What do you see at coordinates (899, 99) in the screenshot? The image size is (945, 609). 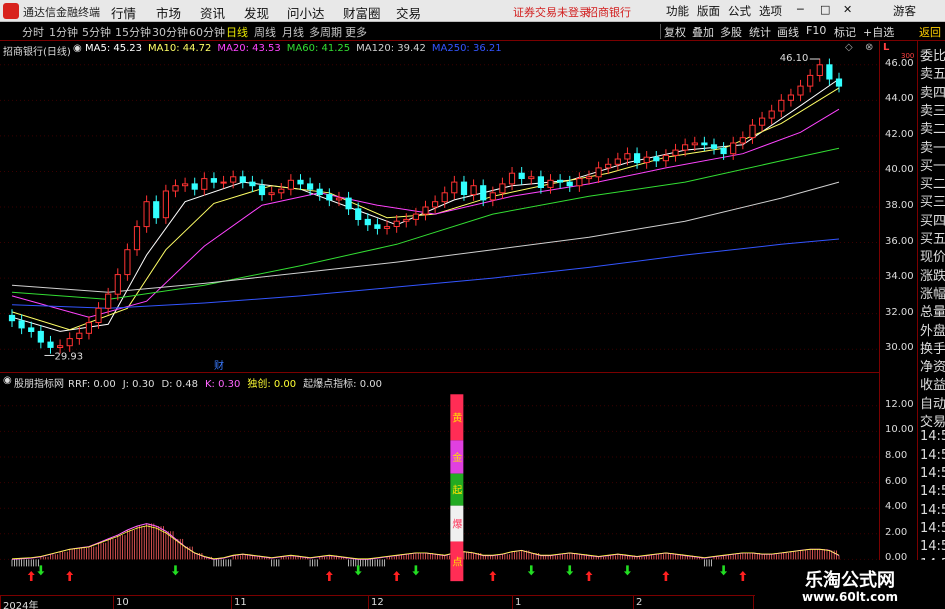 I see `price-tick-label: 44.00` at bounding box center [899, 99].